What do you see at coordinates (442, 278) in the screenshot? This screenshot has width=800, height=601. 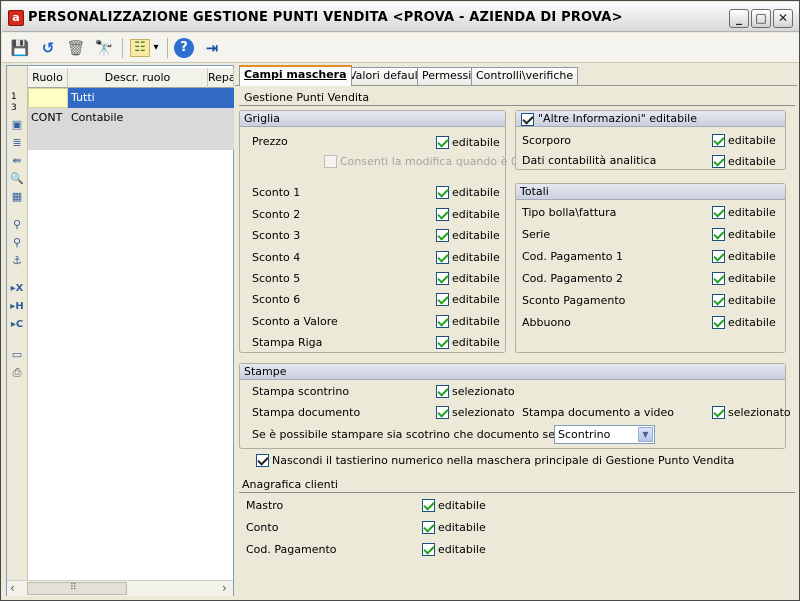 I see `sconto-5-checkbox` at bounding box center [442, 278].